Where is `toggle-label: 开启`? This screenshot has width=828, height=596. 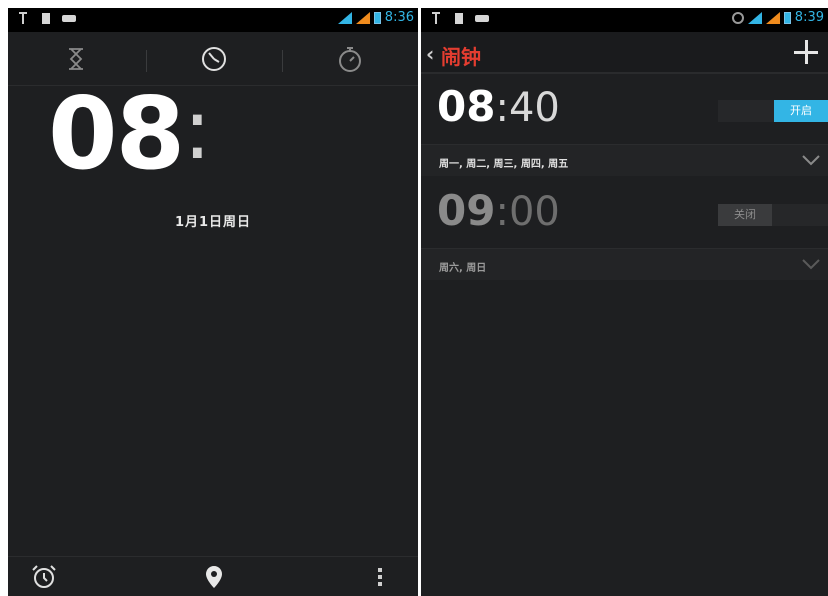 toggle-label: 开启 is located at coordinates (801, 111).